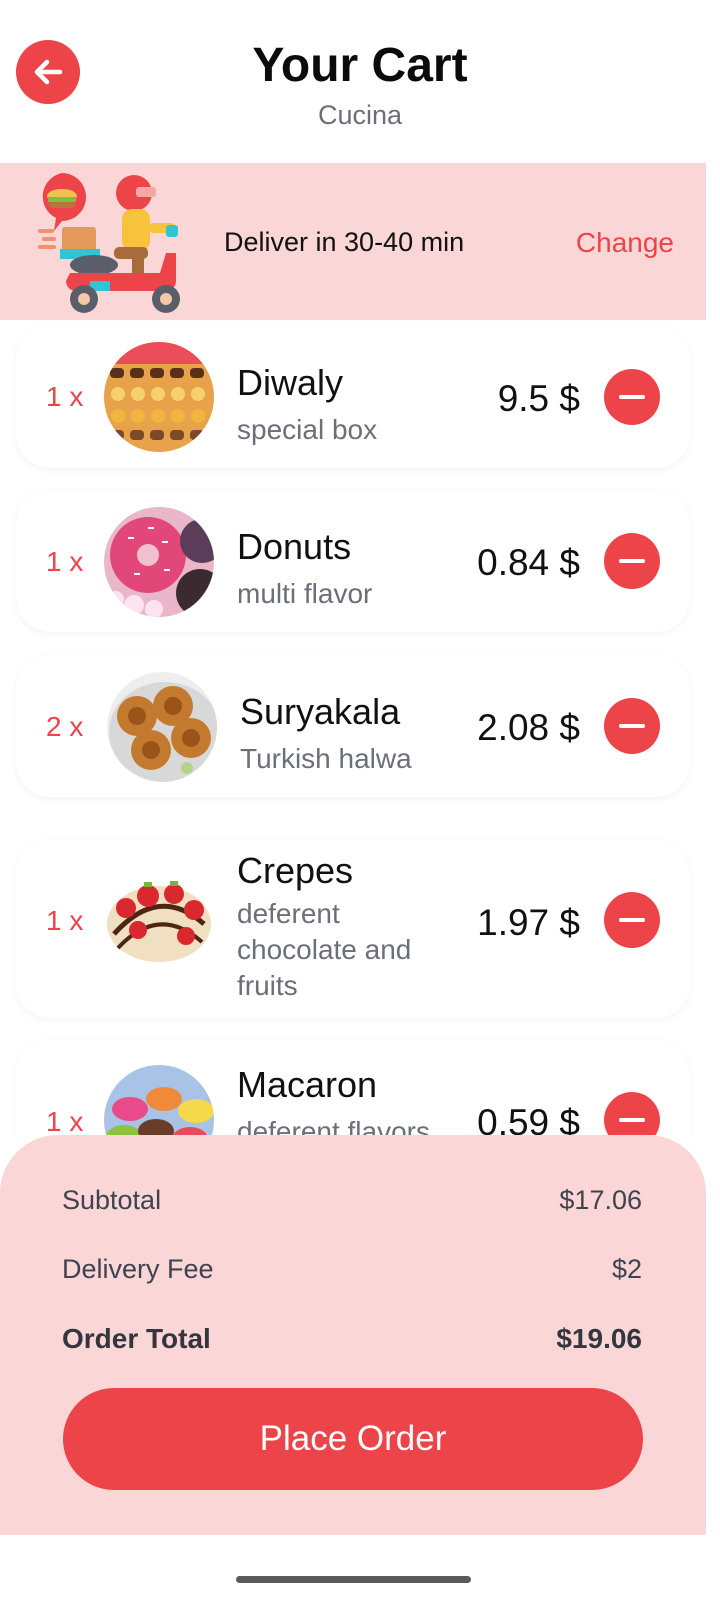 Image resolution: width=720 pixels, height=1600 pixels. What do you see at coordinates (352, 1200) in the screenshot?
I see `subtotal-row: Subtotal $17.06` at bounding box center [352, 1200].